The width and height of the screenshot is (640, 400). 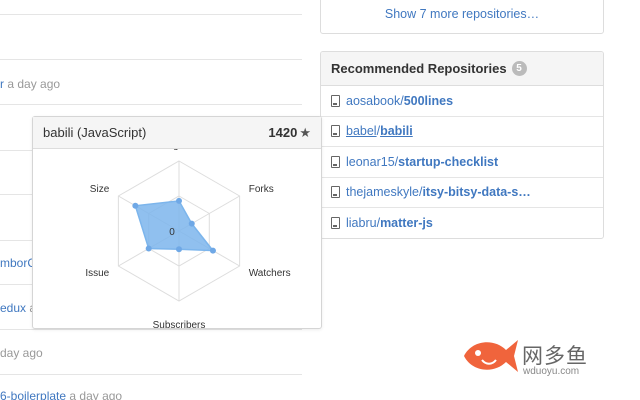 I want to click on repo-item: babel / babili, so click(x=462, y=132).